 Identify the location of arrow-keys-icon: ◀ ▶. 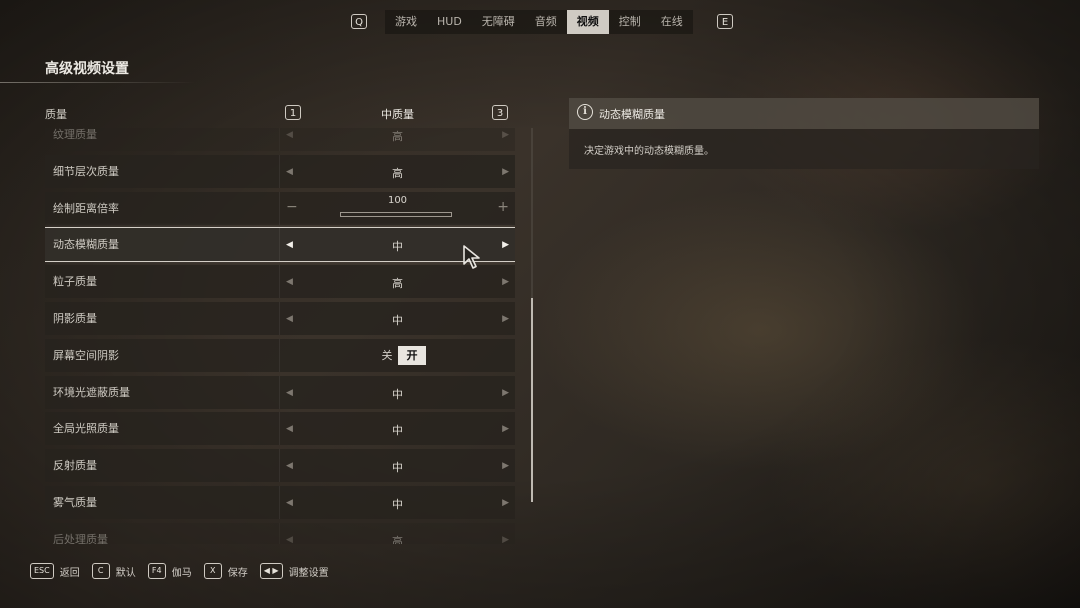
(271, 571).